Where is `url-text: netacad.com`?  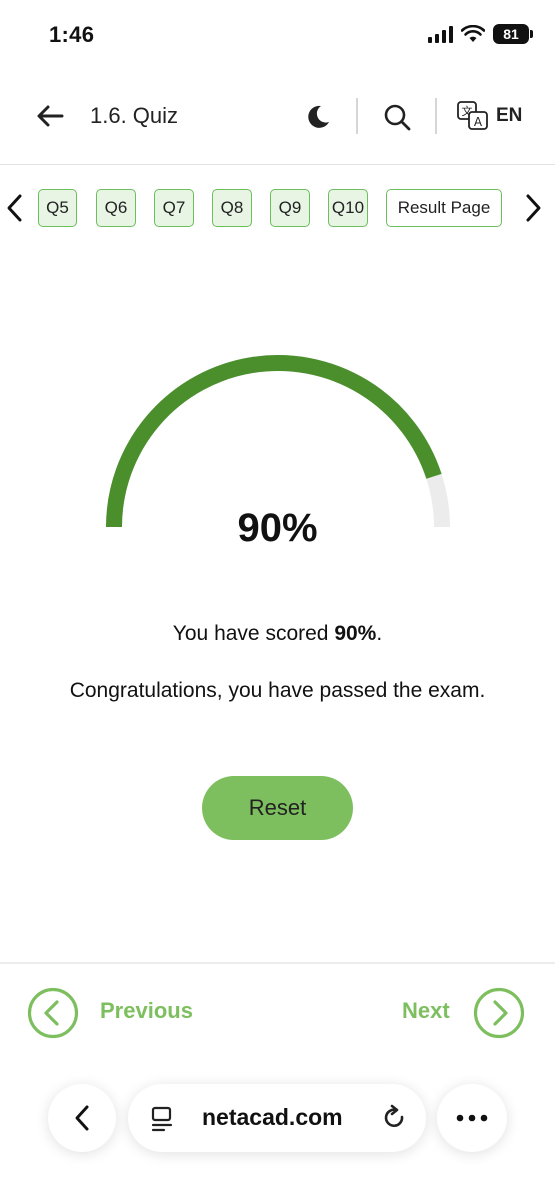
url-text: netacad.com is located at coordinates (272, 1117).